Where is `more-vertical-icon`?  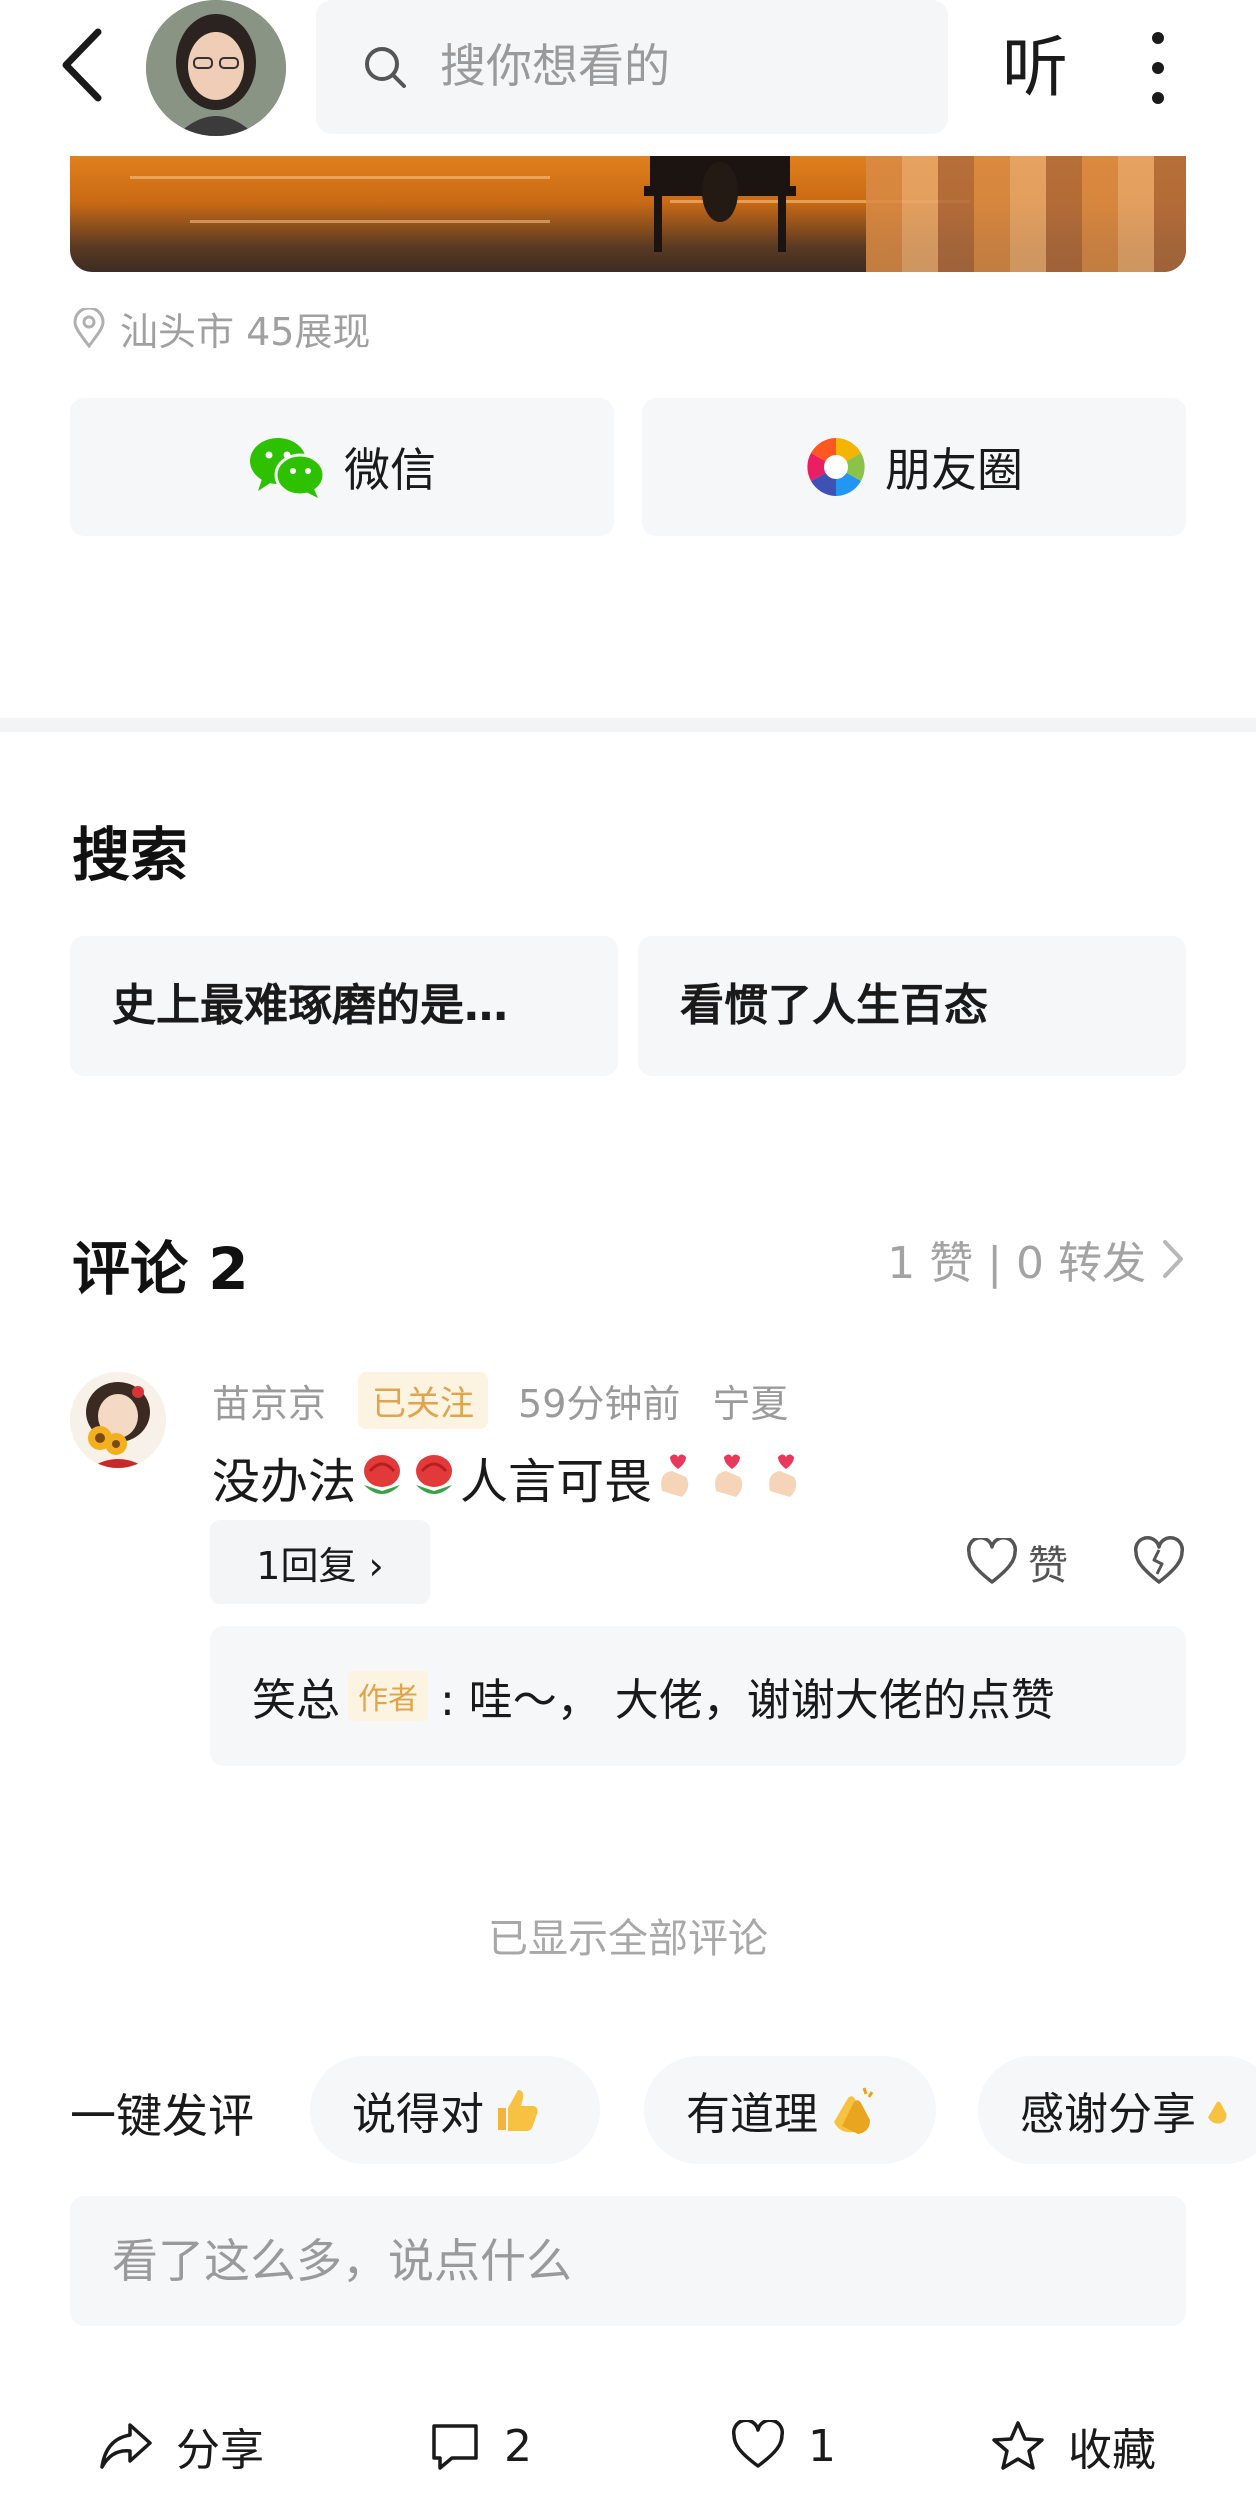
more-vertical-icon is located at coordinates (1158, 68).